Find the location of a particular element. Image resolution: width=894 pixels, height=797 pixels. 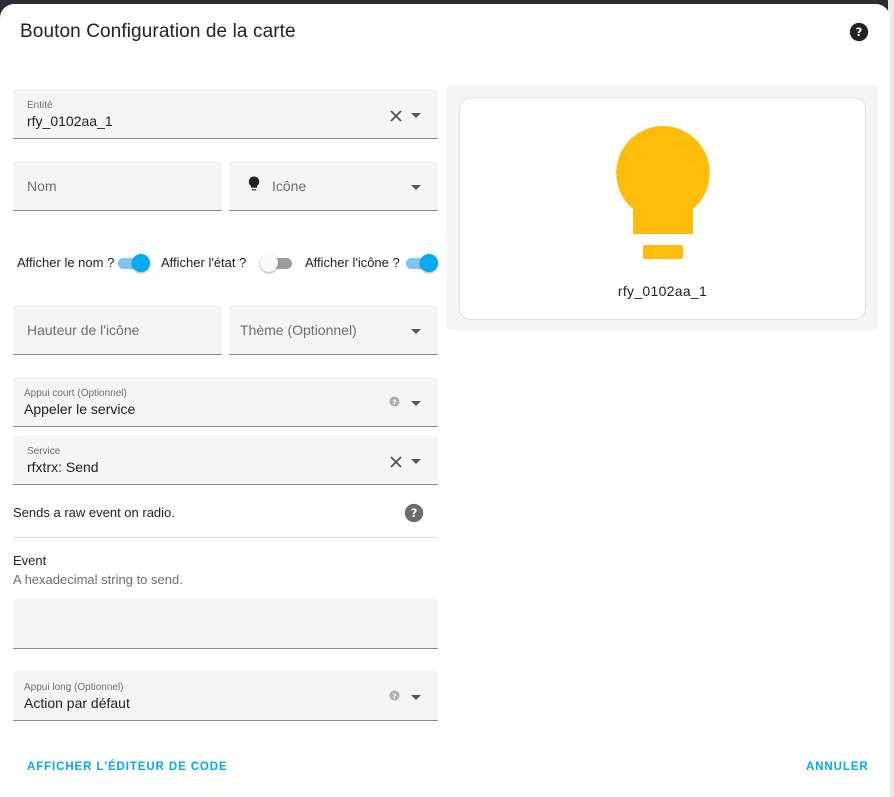

icon-placeholder: Icône is located at coordinates (289, 186).